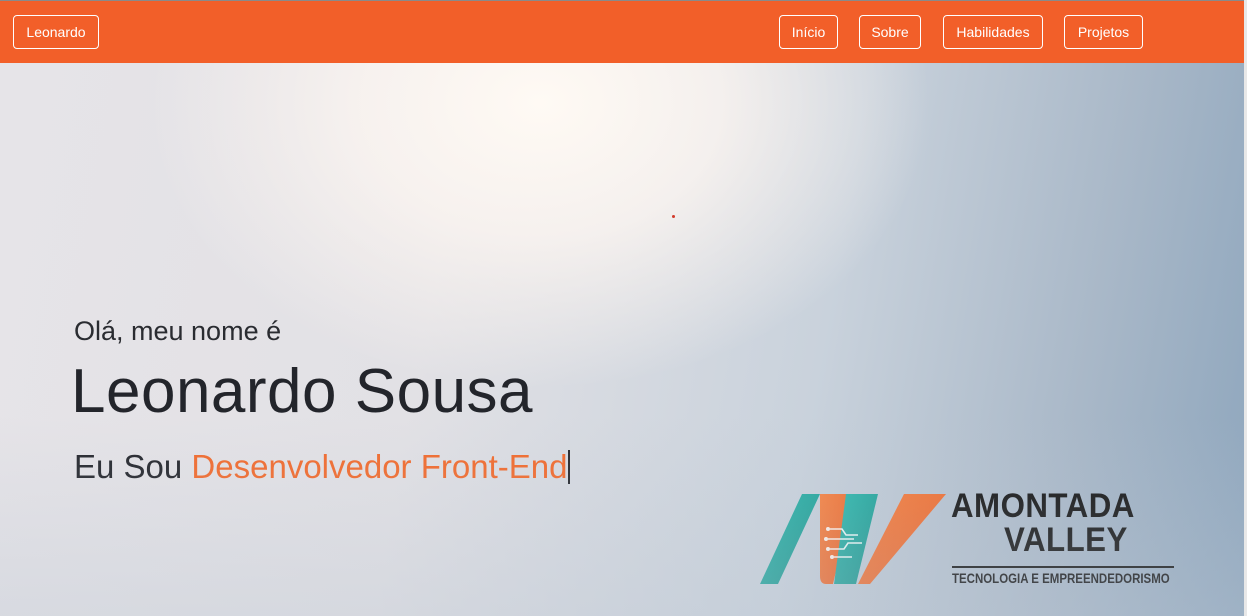 Image resolution: width=1247 pixels, height=616 pixels. I want to click on hero-name: Leonardo Sousa, so click(302, 391).